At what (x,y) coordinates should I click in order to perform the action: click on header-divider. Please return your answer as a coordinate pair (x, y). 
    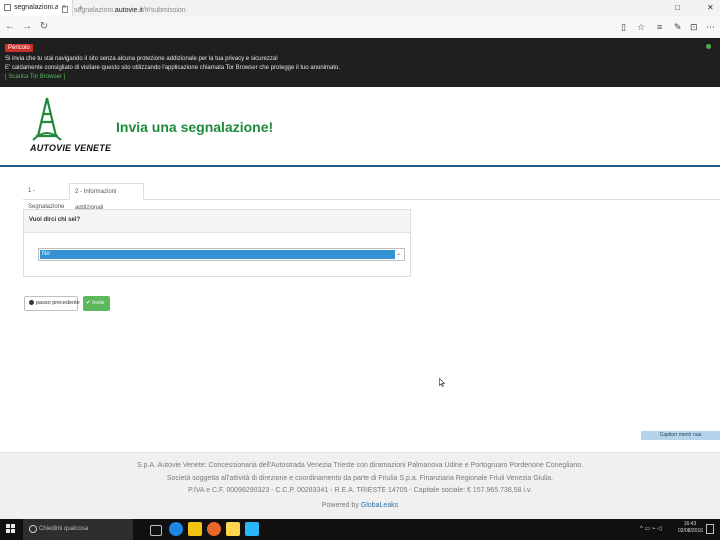
    Looking at the image, I should click on (360, 166).